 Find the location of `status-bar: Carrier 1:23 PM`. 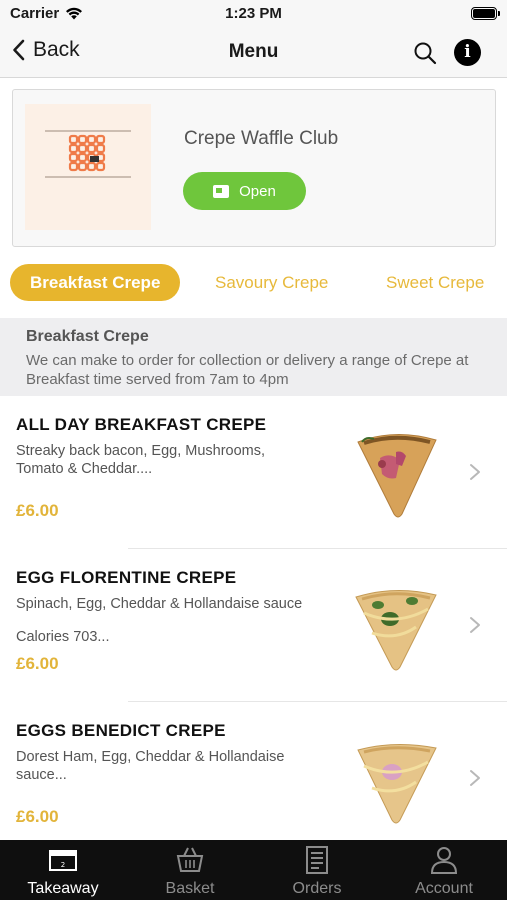

status-bar: Carrier 1:23 PM is located at coordinates (253, 14).